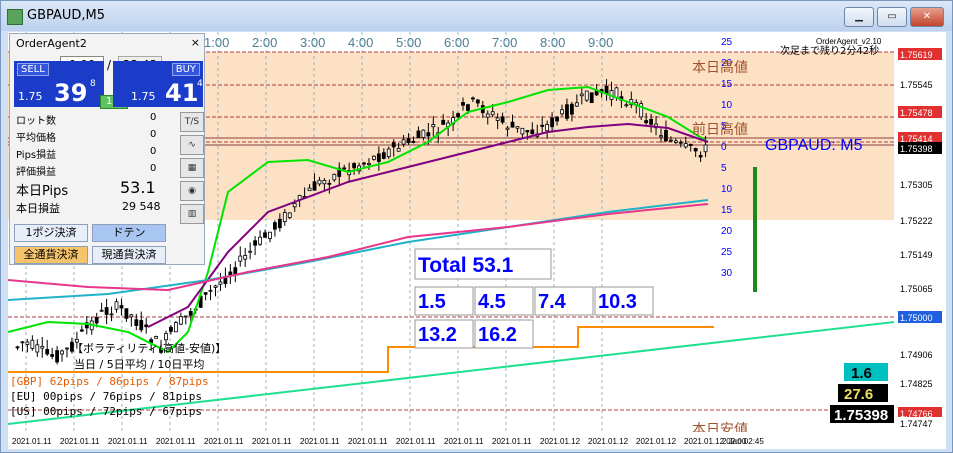 Image resolution: width=953 pixels, height=453 pixels. Describe the element at coordinates (192, 214) in the screenshot. I see `trash-icon: ▥` at that location.